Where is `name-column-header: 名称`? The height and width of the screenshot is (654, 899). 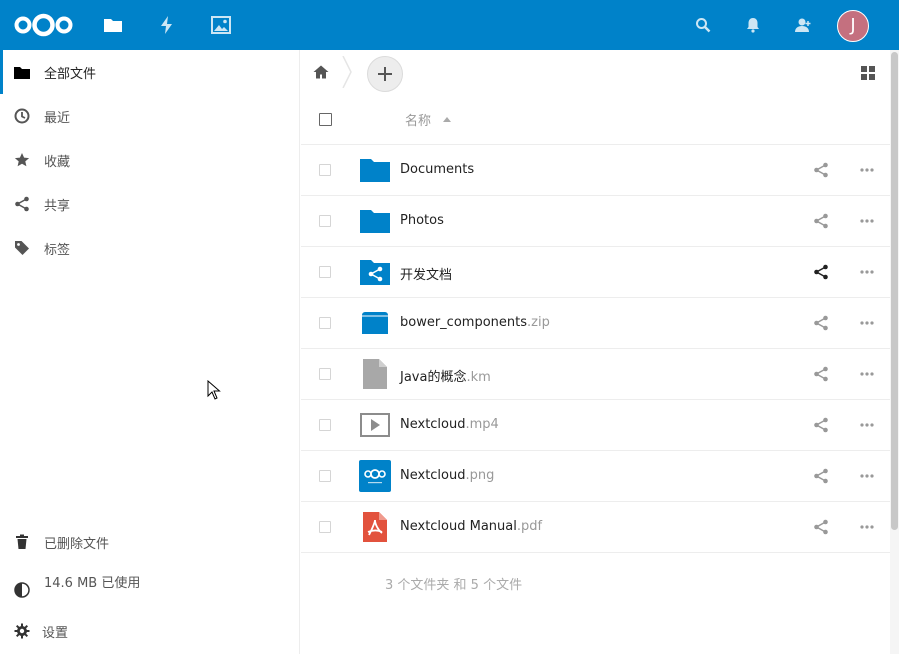
name-column-header: 名称 is located at coordinates (418, 119).